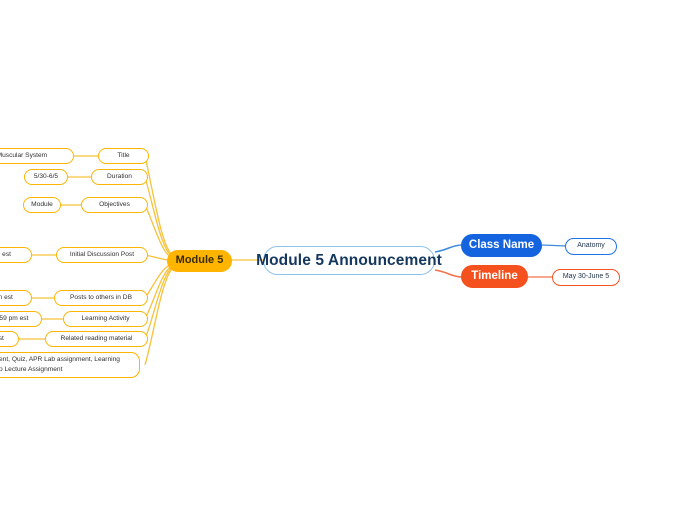  I want to click on root-node: Module 5 Announcement, so click(349, 260).